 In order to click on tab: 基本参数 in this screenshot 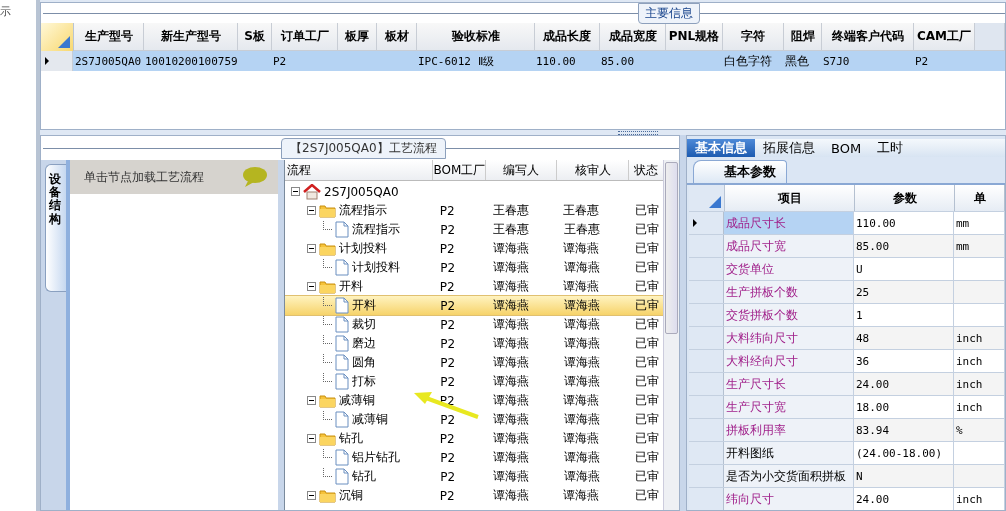, I will do `click(740, 171)`.